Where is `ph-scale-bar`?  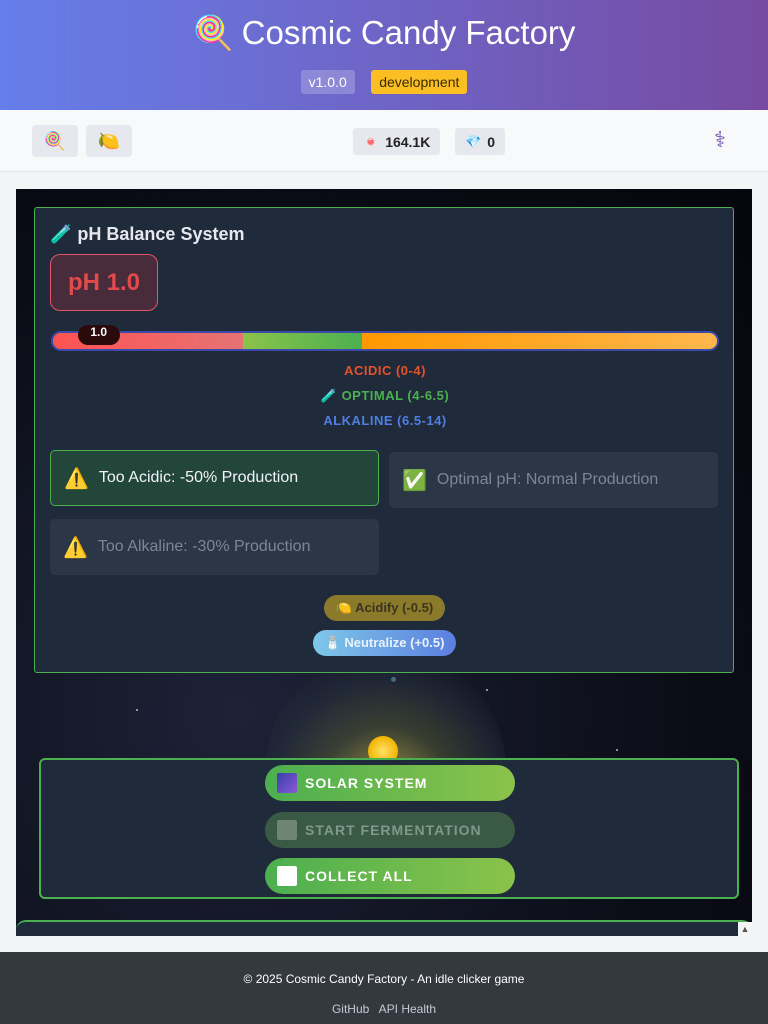 ph-scale-bar is located at coordinates (385, 341).